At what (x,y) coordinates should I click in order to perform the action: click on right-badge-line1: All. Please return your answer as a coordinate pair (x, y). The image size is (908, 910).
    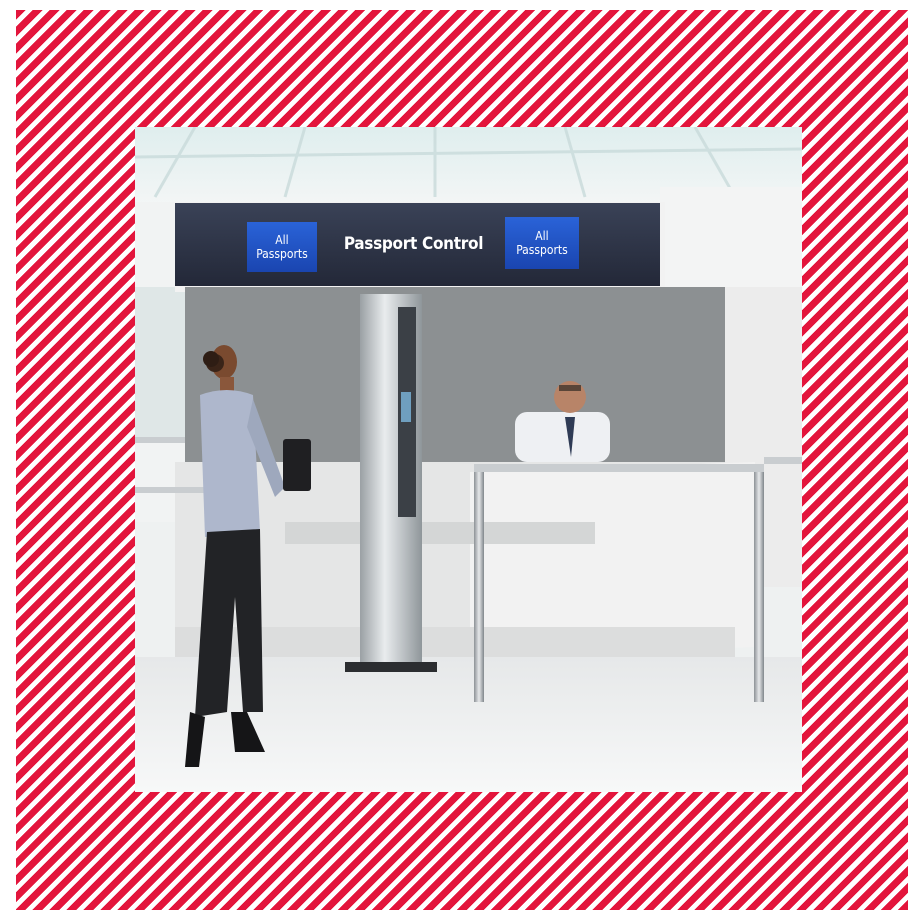
    Looking at the image, I should click on (542, 236).